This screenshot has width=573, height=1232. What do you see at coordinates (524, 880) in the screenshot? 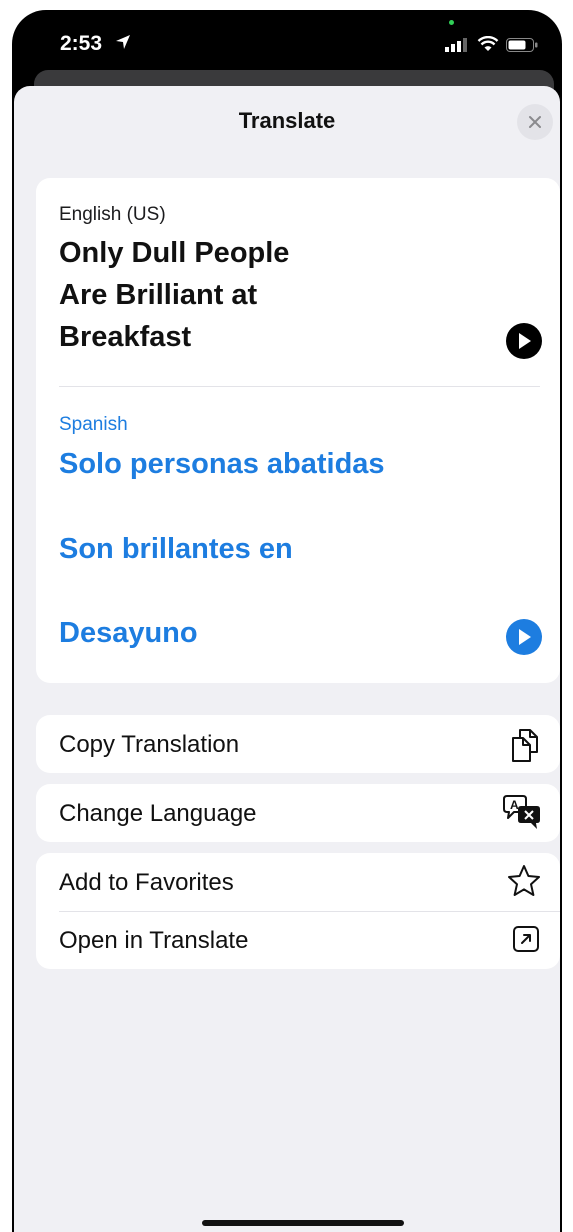
I see `star-icon` at bounding box center [524, 880].